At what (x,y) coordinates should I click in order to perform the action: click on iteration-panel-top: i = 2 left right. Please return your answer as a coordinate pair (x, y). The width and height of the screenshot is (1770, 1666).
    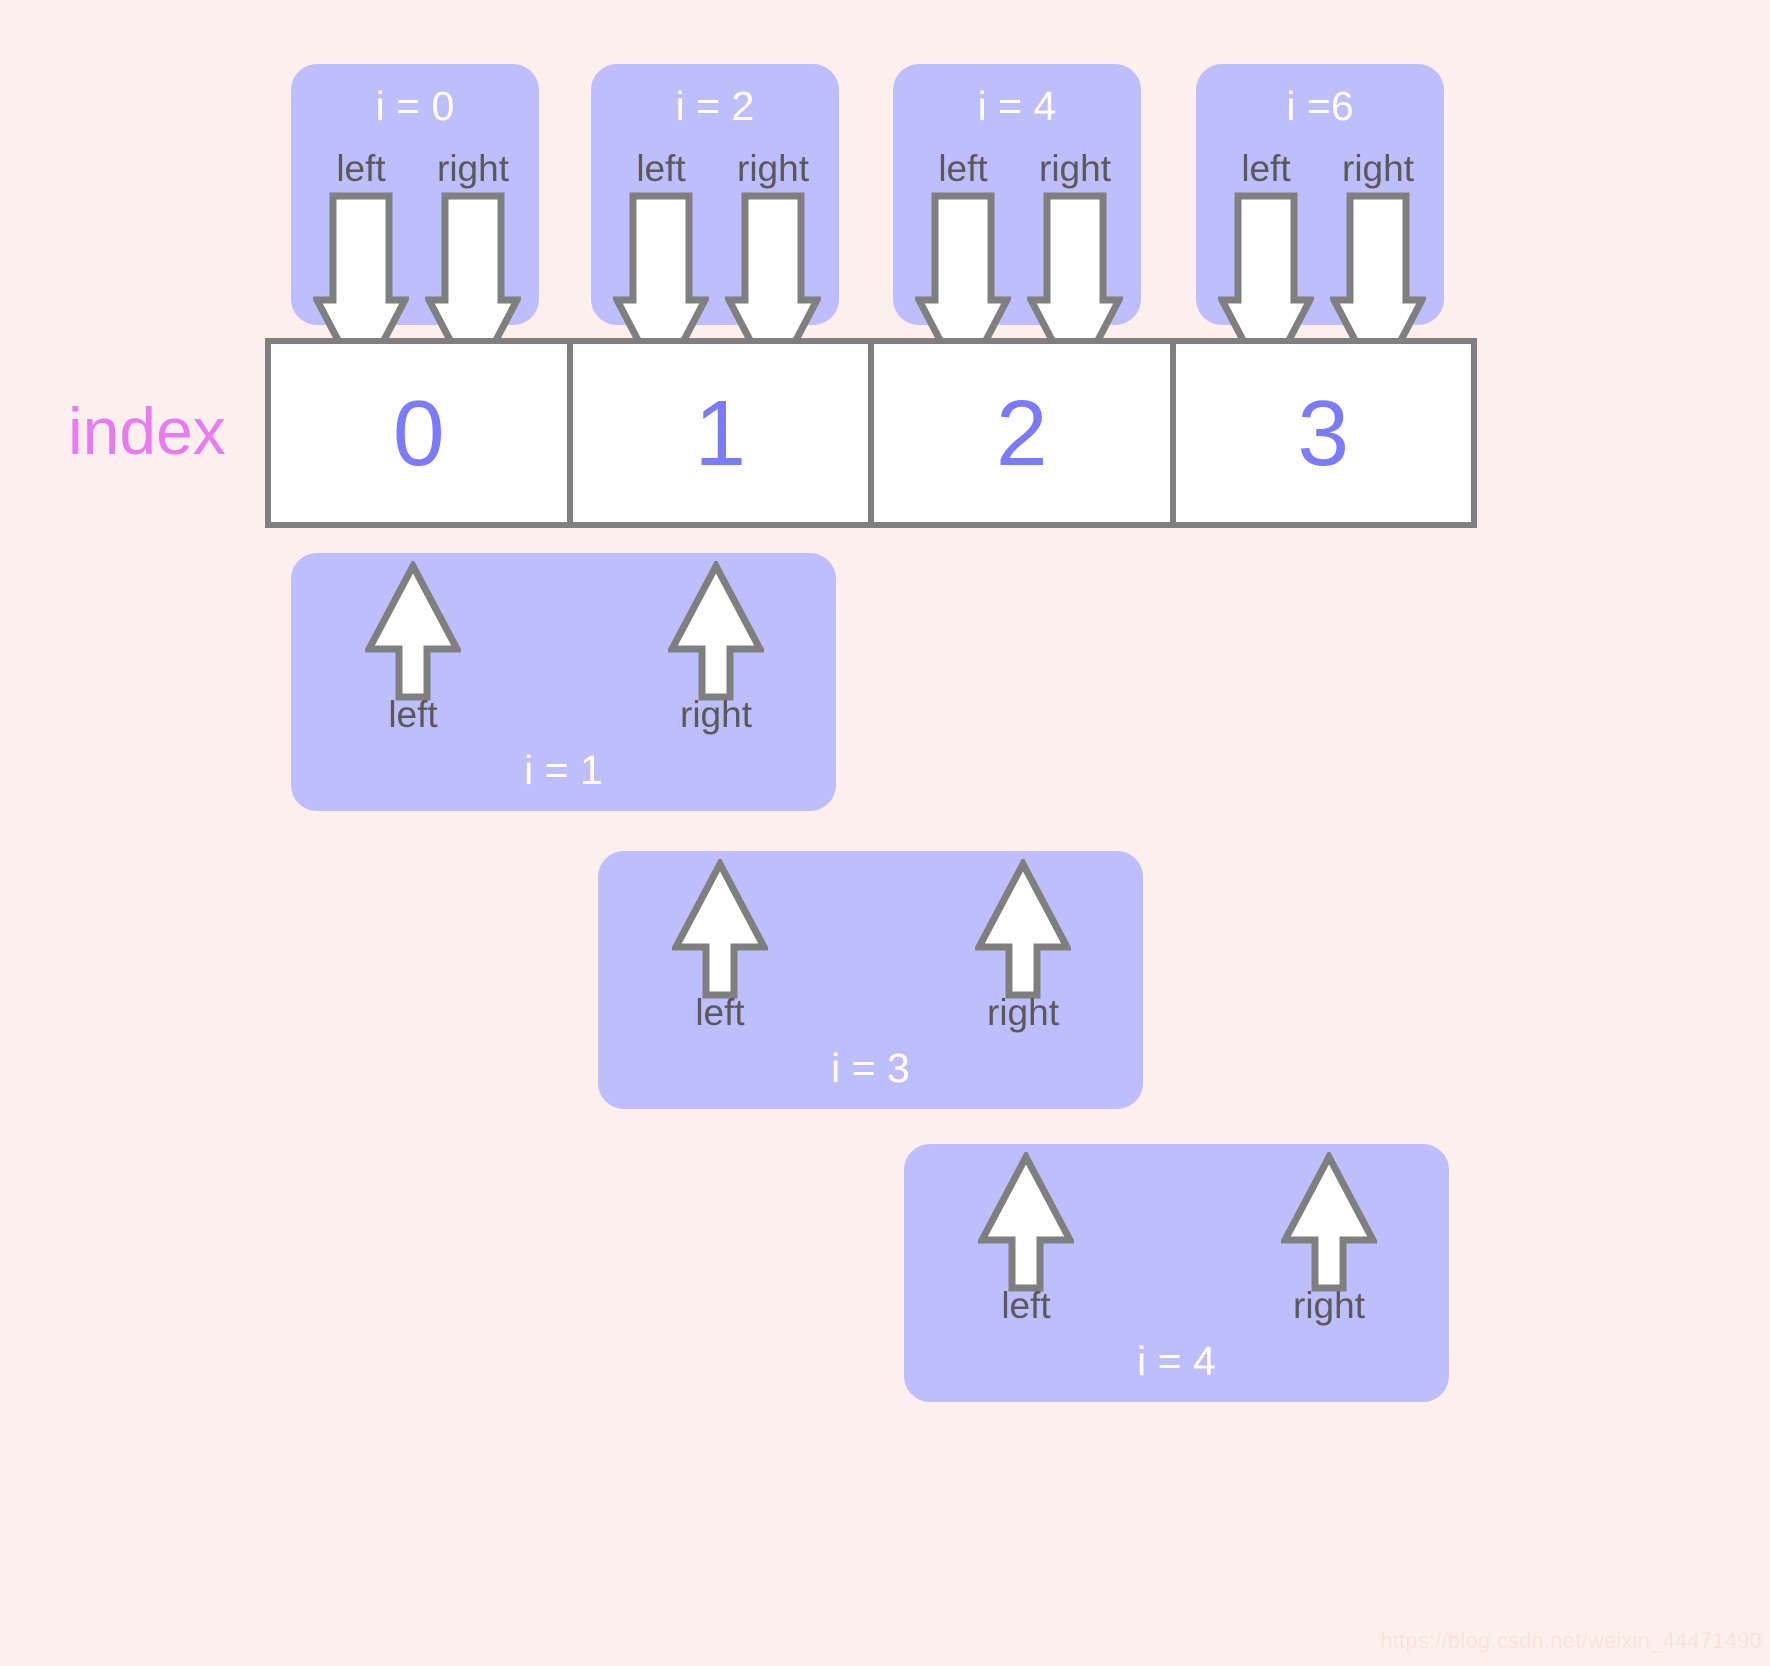
    Looking at the image, I should click on (715, 228).